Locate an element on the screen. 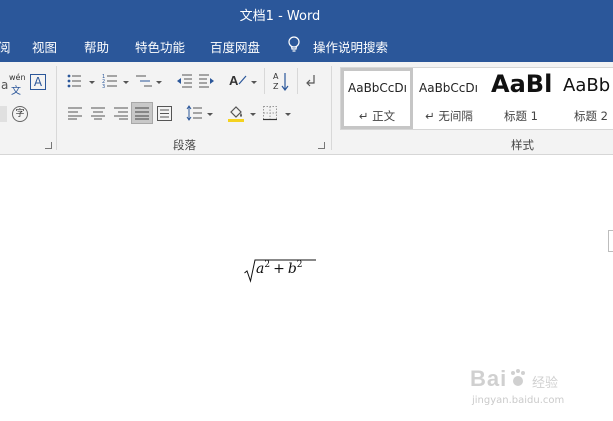 This screenshot has height=421, width=613. font-dialog-launcher-icon is located at coordinates (48, 145).